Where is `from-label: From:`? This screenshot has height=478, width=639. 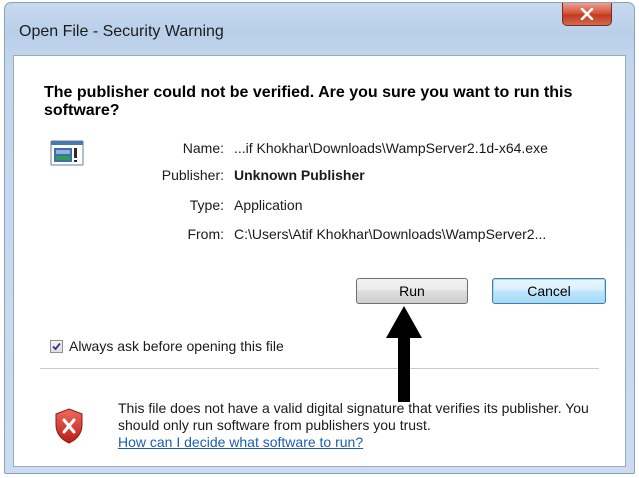 from-label: From: is located at coordinates (205, 234).